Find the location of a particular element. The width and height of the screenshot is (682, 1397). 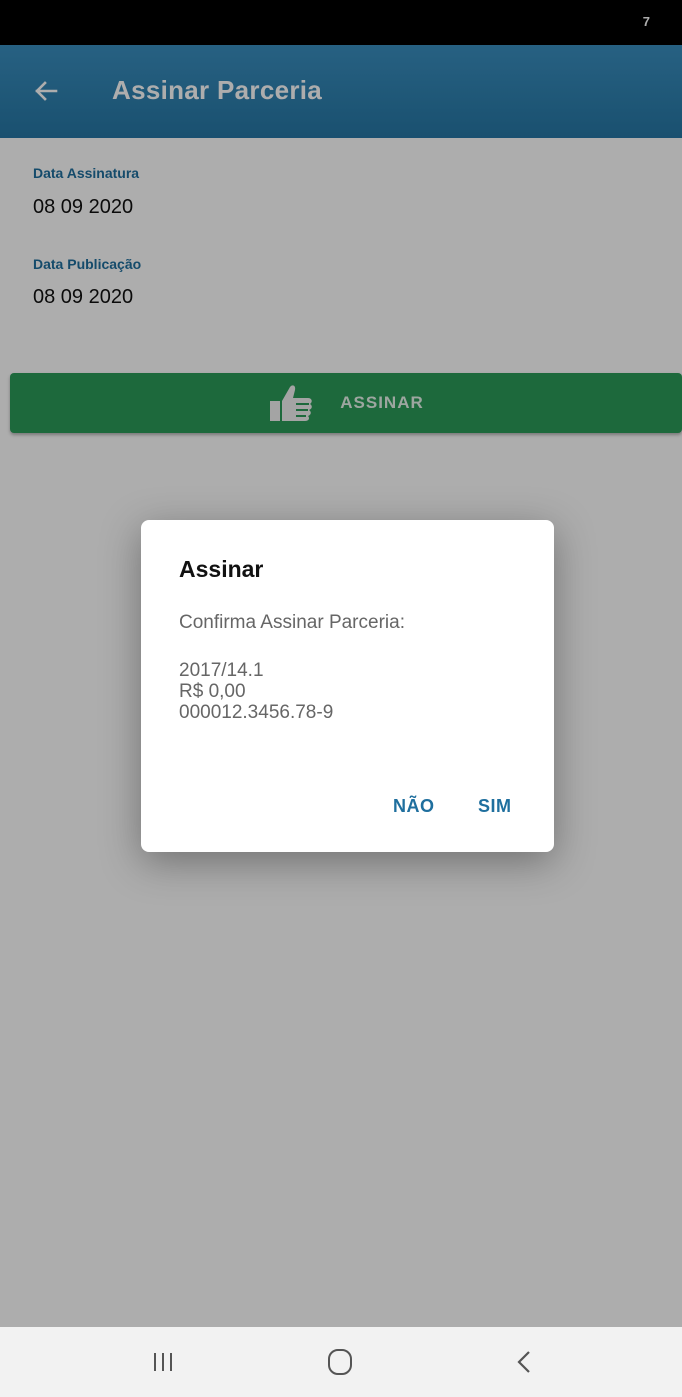

partnership-amount: R$ 0,00 is located at coordinates (212, 691).